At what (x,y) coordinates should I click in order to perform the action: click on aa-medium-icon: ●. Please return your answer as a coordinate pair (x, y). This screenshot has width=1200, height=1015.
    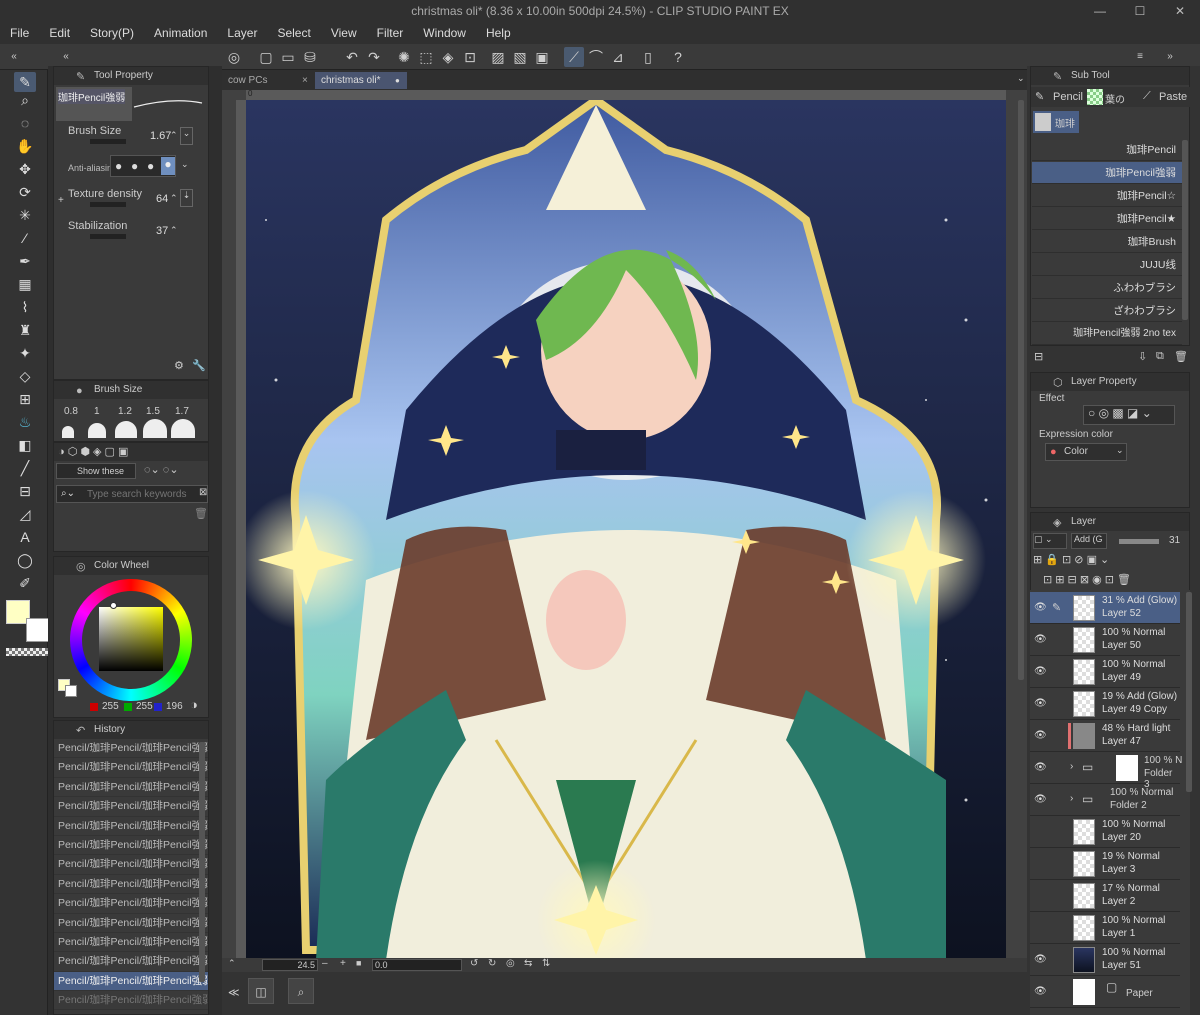
    Looking at the image, I should click on (150, 166).